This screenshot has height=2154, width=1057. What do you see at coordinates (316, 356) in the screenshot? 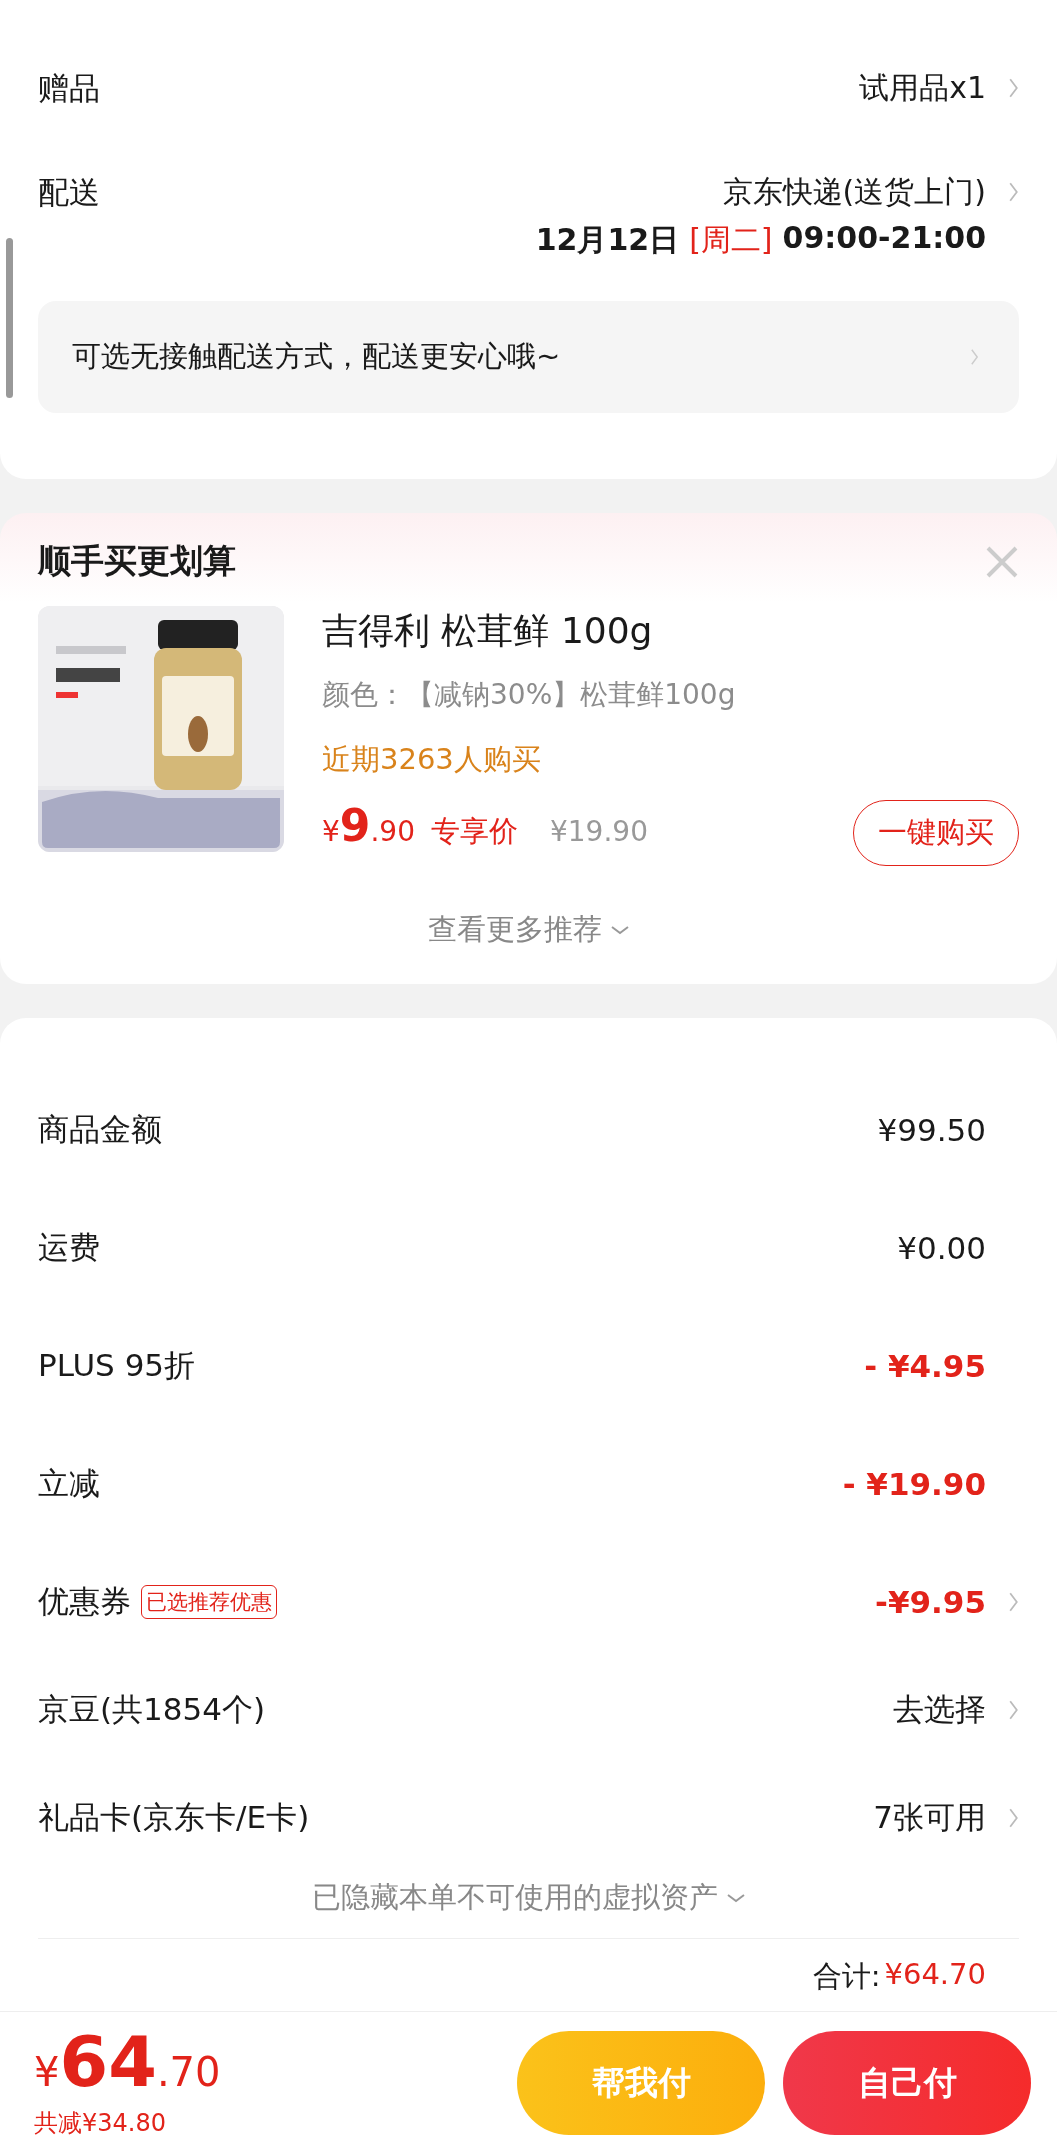
I see `notice-text: 可选无接触配送方式，配送更安心哦~` at bounding box center [316, 356].